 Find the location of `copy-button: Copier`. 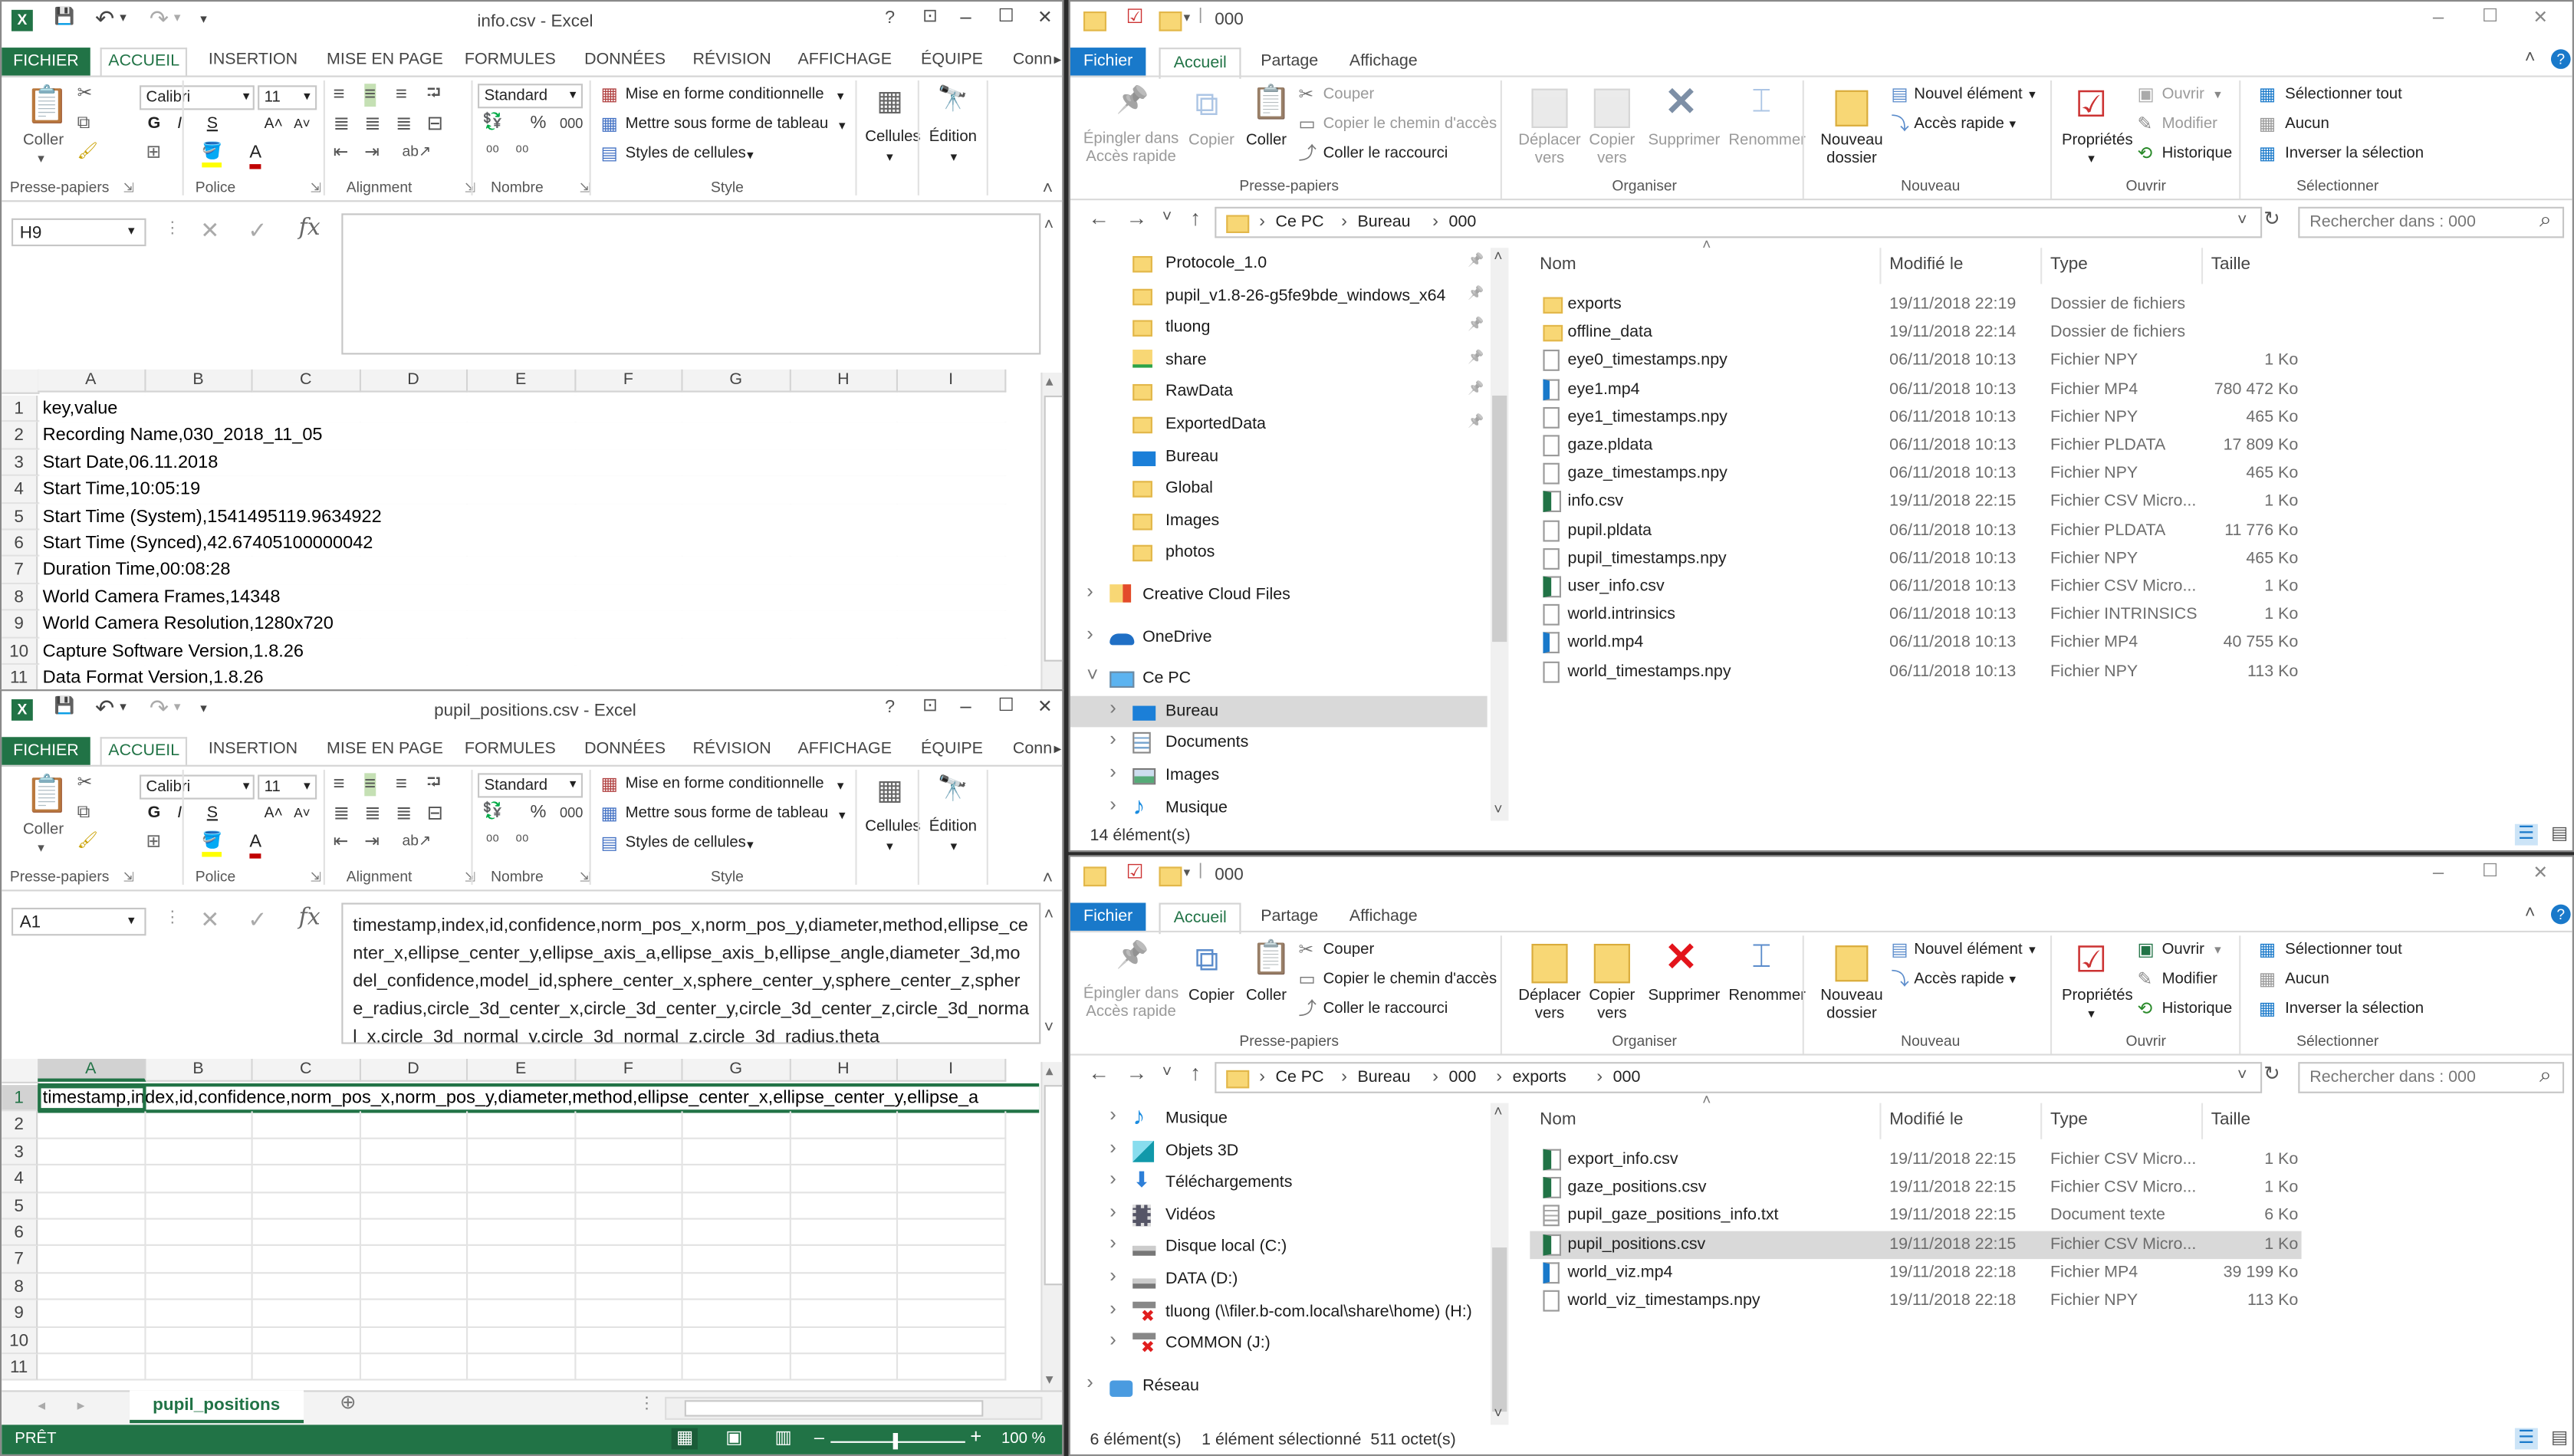

copy-button: Copier is located at coordinates (1211, 997).